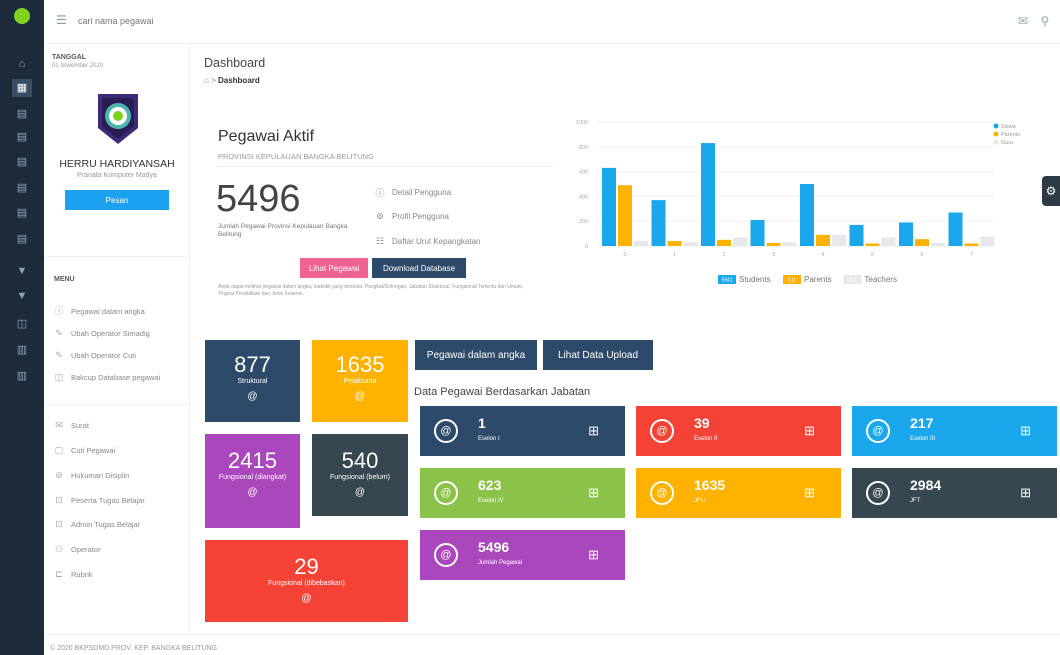 This screenshot has width=1060, height=655. What do you see at coordinates (522, 431) in the screenshot?
I see `eselon-card-eselon-i: @ 1 Eselon I ⊞` at bounding box center [522, 431].